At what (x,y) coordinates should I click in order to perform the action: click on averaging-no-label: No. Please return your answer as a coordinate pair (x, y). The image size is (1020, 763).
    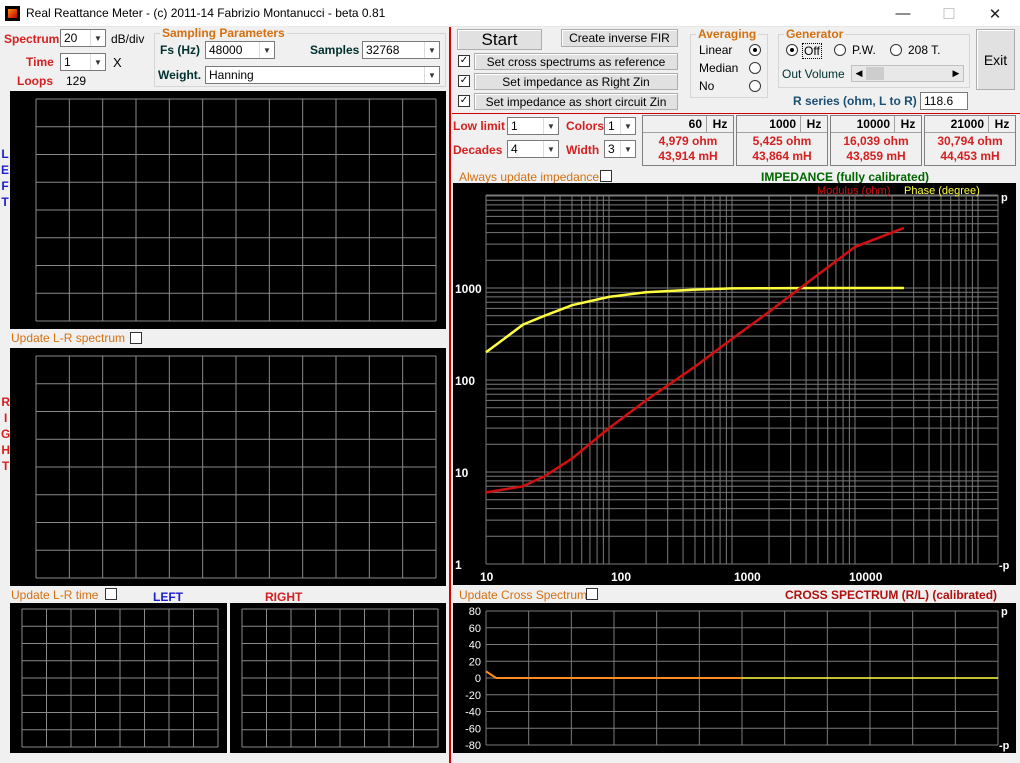
    Looking at the image, I should click on (707, 86).